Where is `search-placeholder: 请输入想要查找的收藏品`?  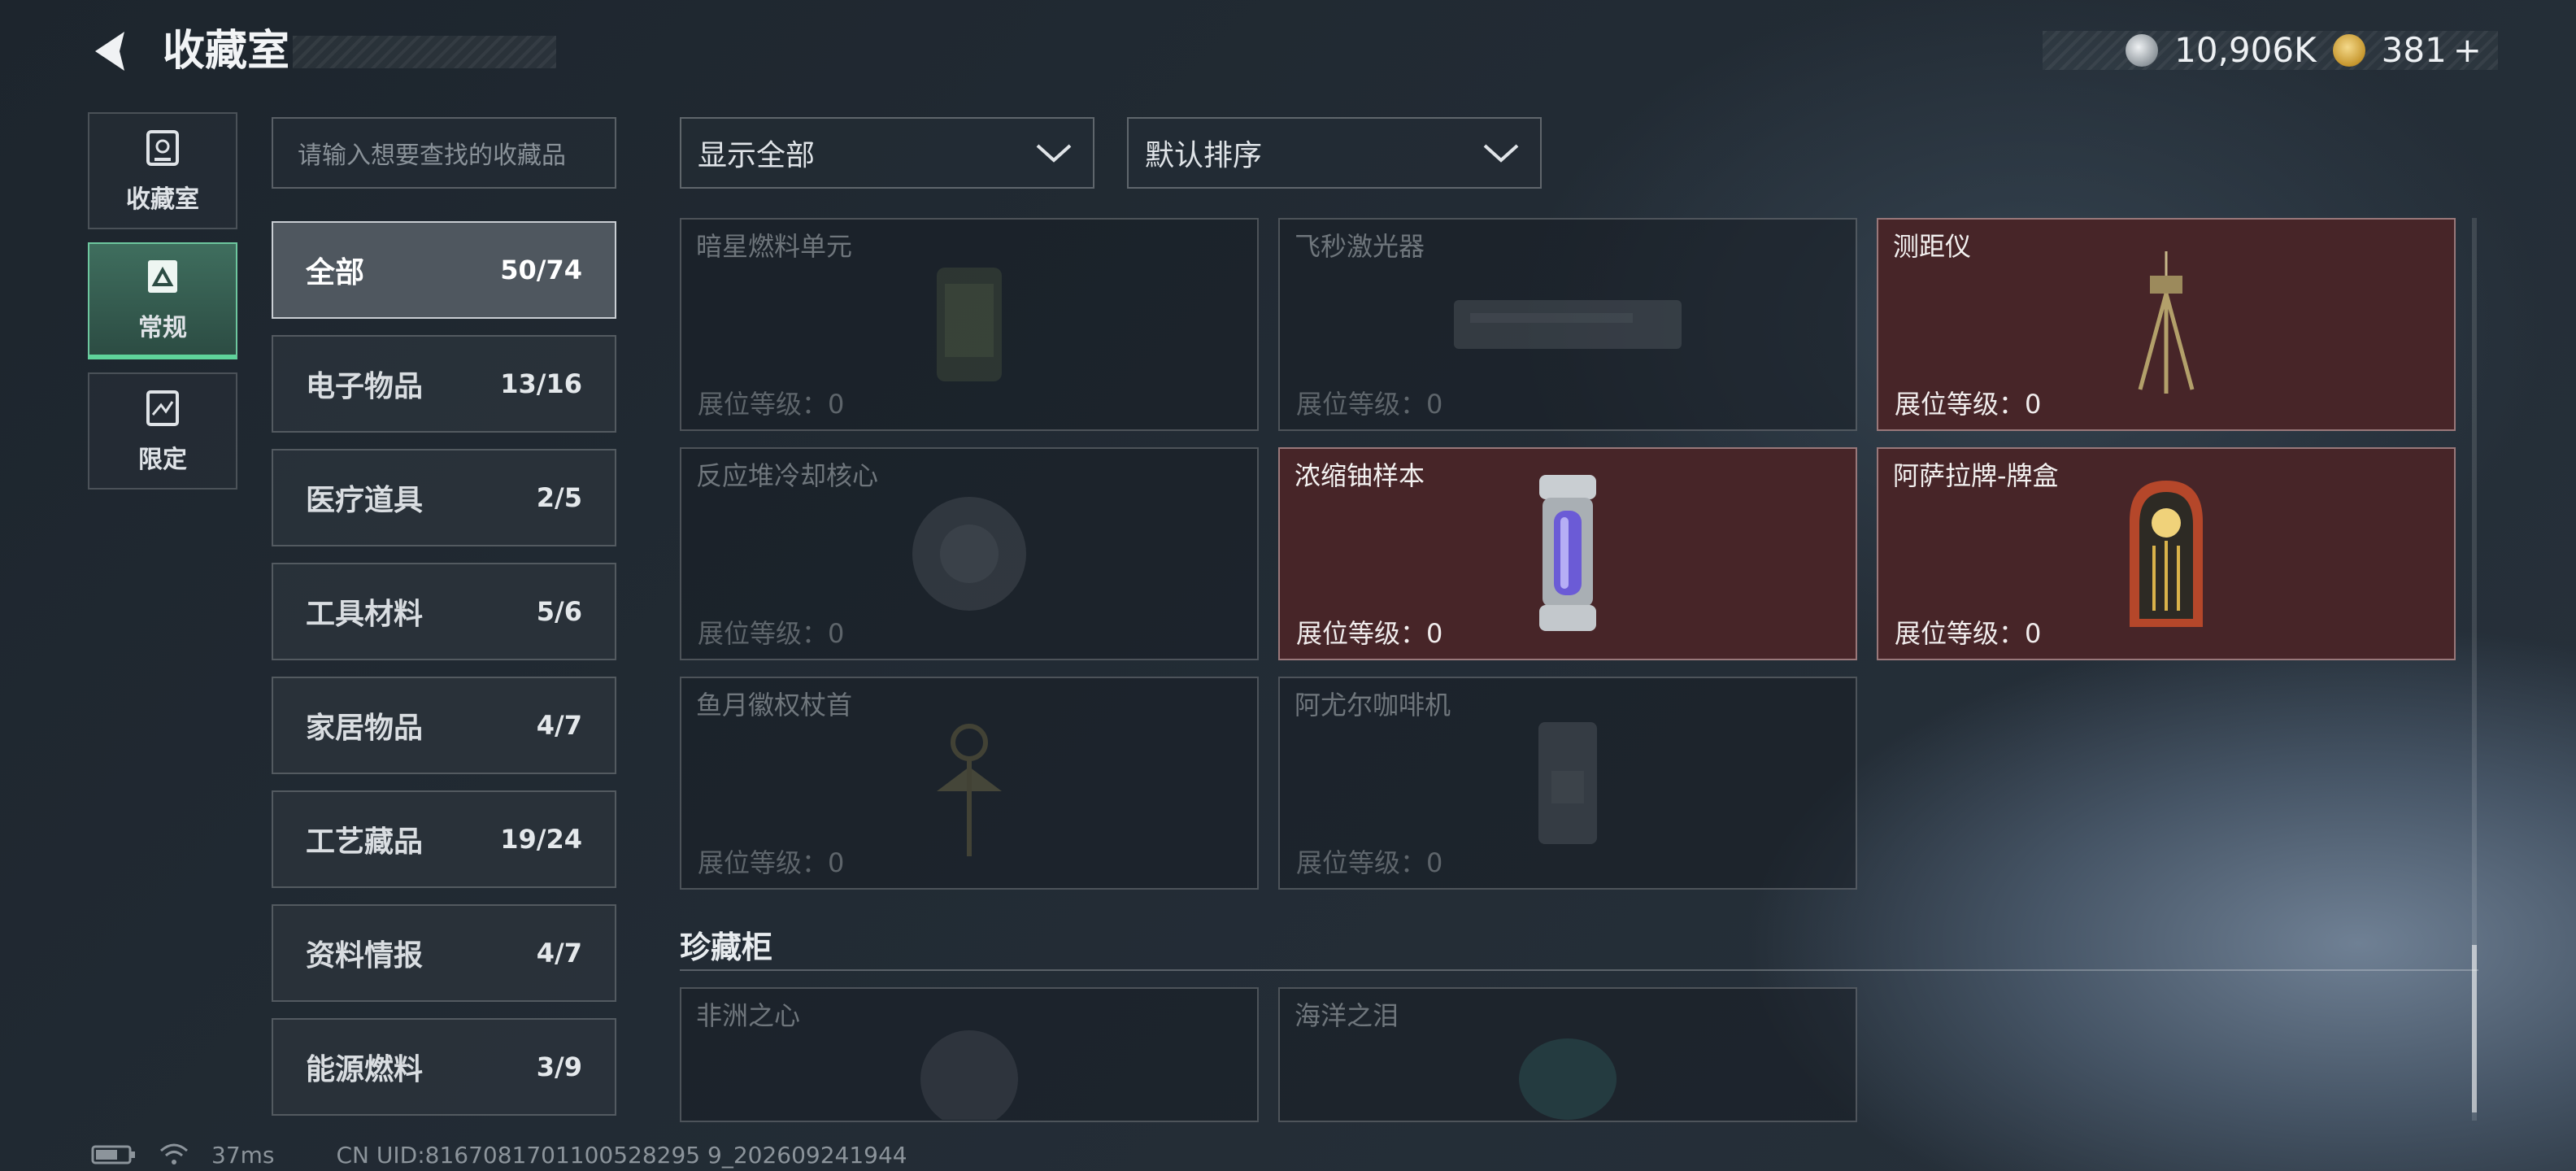 search-placeholder: 请输入想要查找的收藏品 is located at coordinates (432, 155).